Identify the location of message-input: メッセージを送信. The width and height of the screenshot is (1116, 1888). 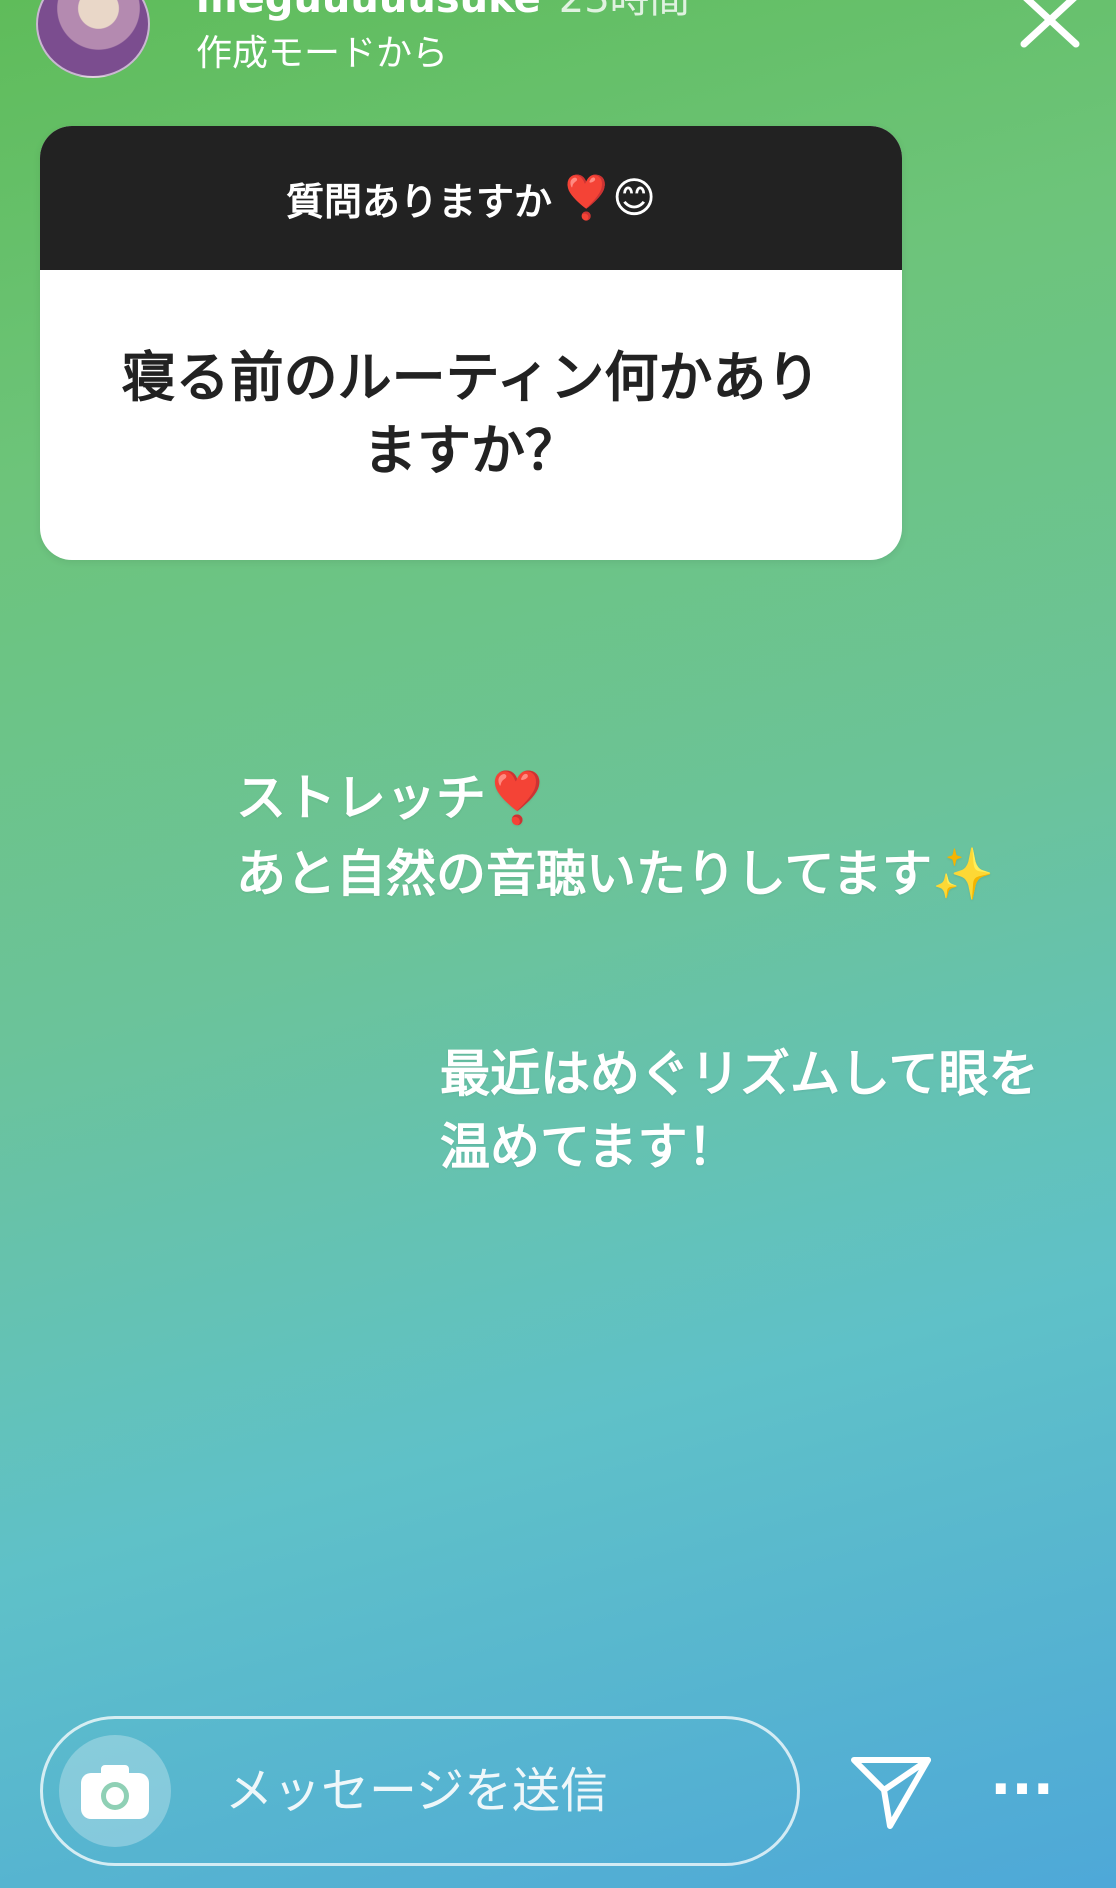
(420, 1791).